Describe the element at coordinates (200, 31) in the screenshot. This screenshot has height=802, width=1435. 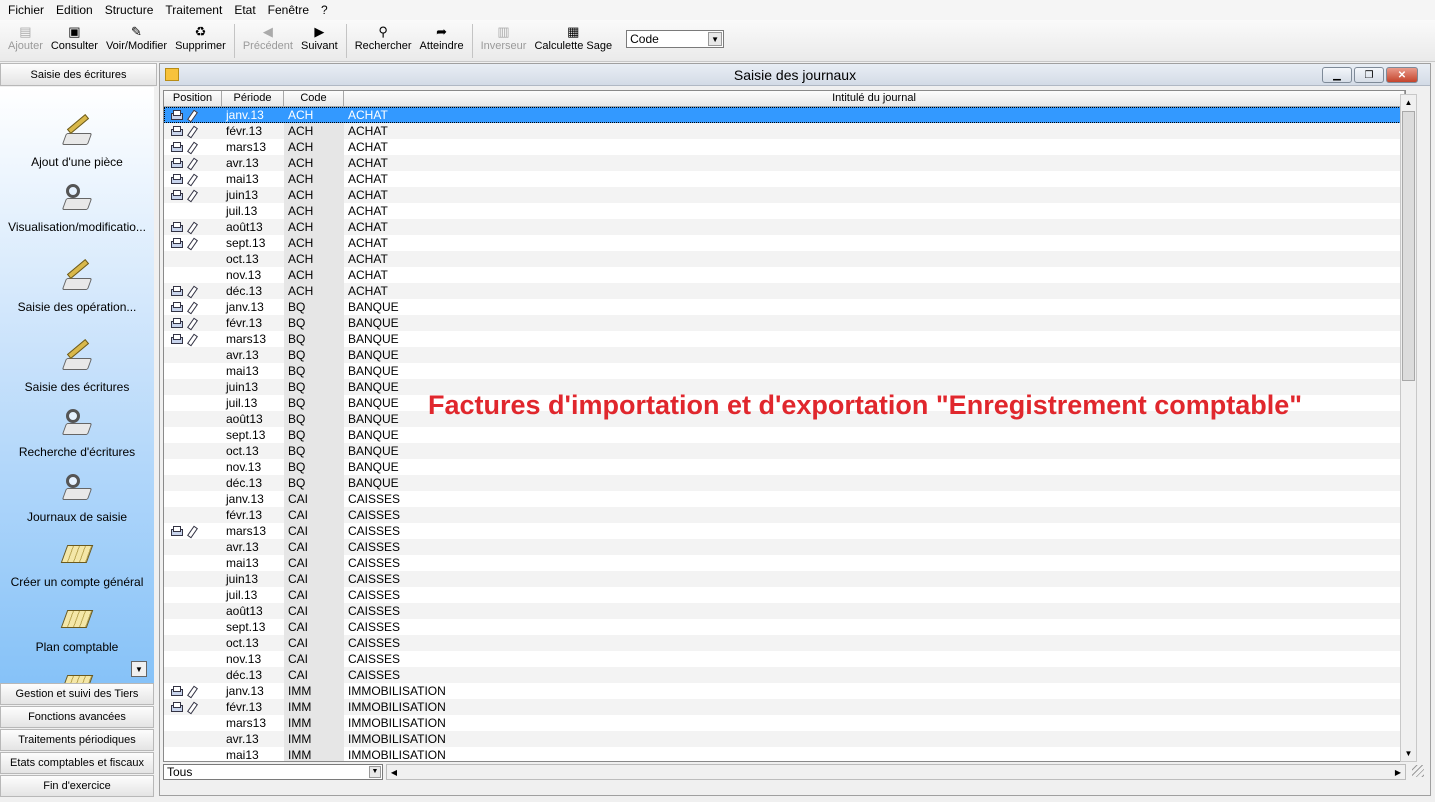
I see `trash-icon: ♻` at that location.